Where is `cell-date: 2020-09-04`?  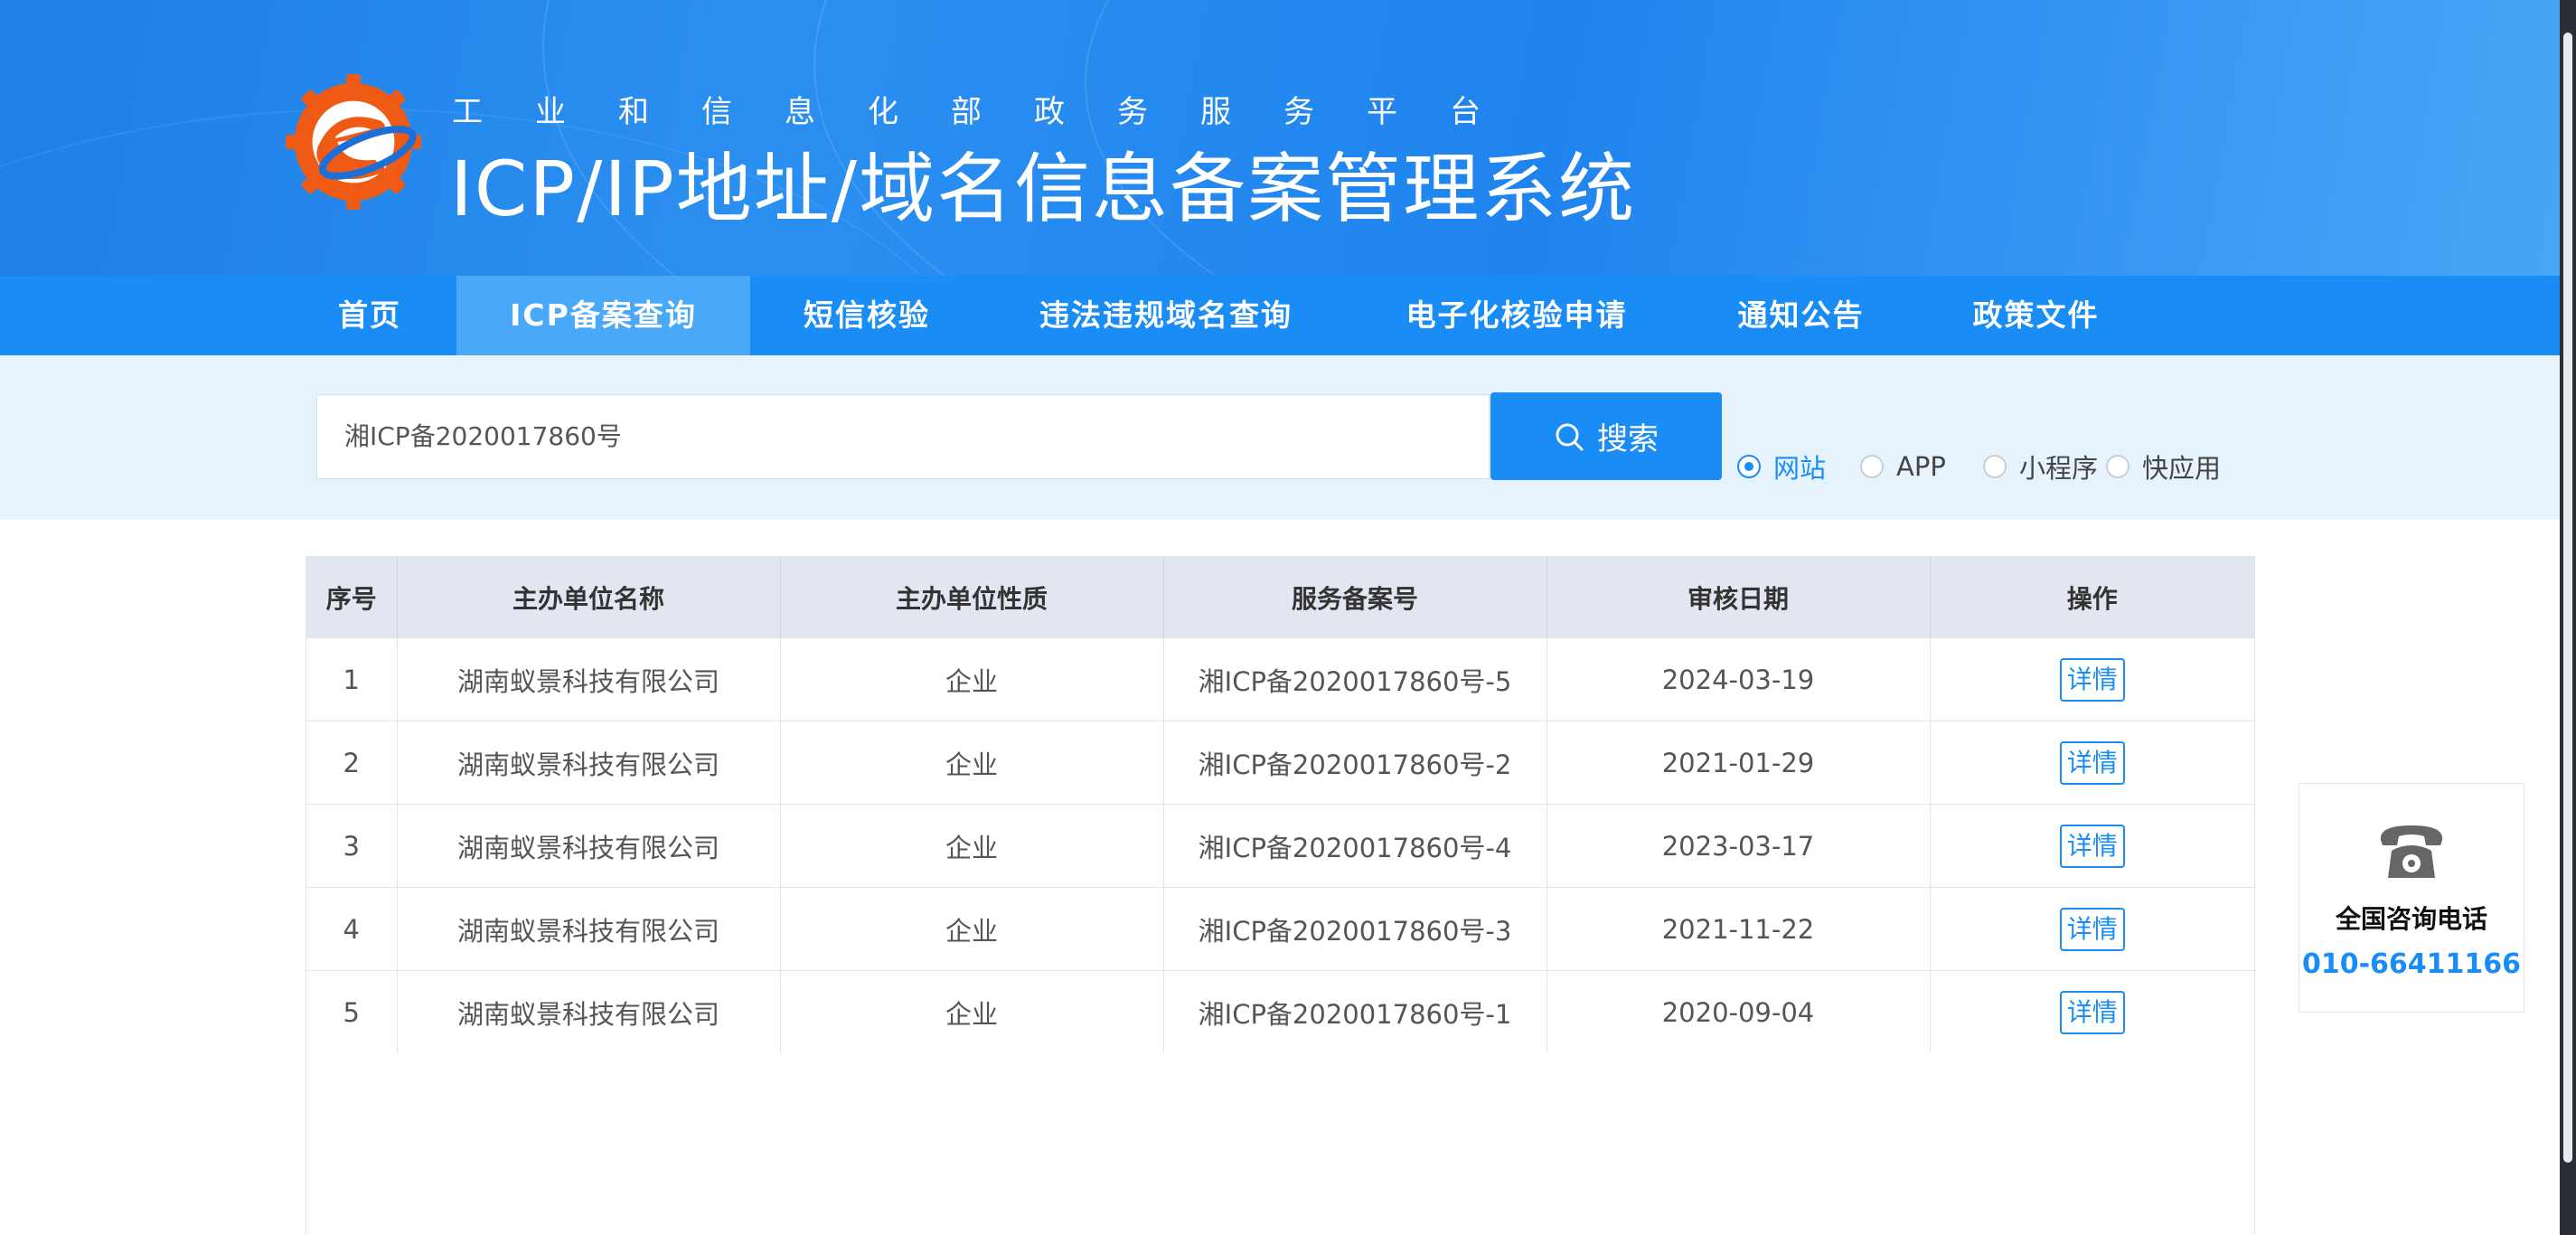 cell-date: 2020-09-04 is located at coordinates (1739, 1012).